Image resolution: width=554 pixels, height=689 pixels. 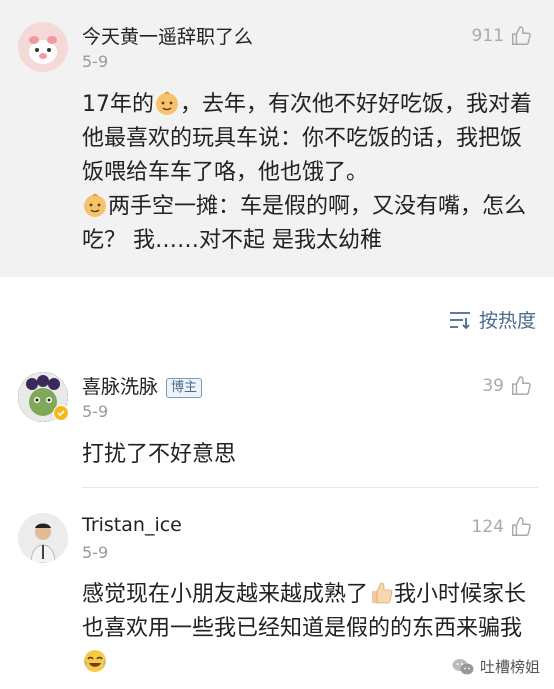 What do you see at coordinates (507, 386) in the screenshot?
I see `like-button: 39` at bounding box center [507, 386].